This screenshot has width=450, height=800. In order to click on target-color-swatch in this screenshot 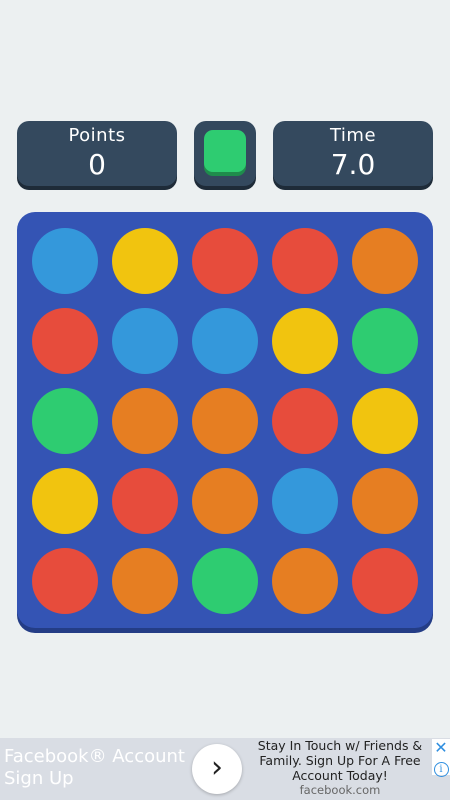, I will do `click(225, 151)`.